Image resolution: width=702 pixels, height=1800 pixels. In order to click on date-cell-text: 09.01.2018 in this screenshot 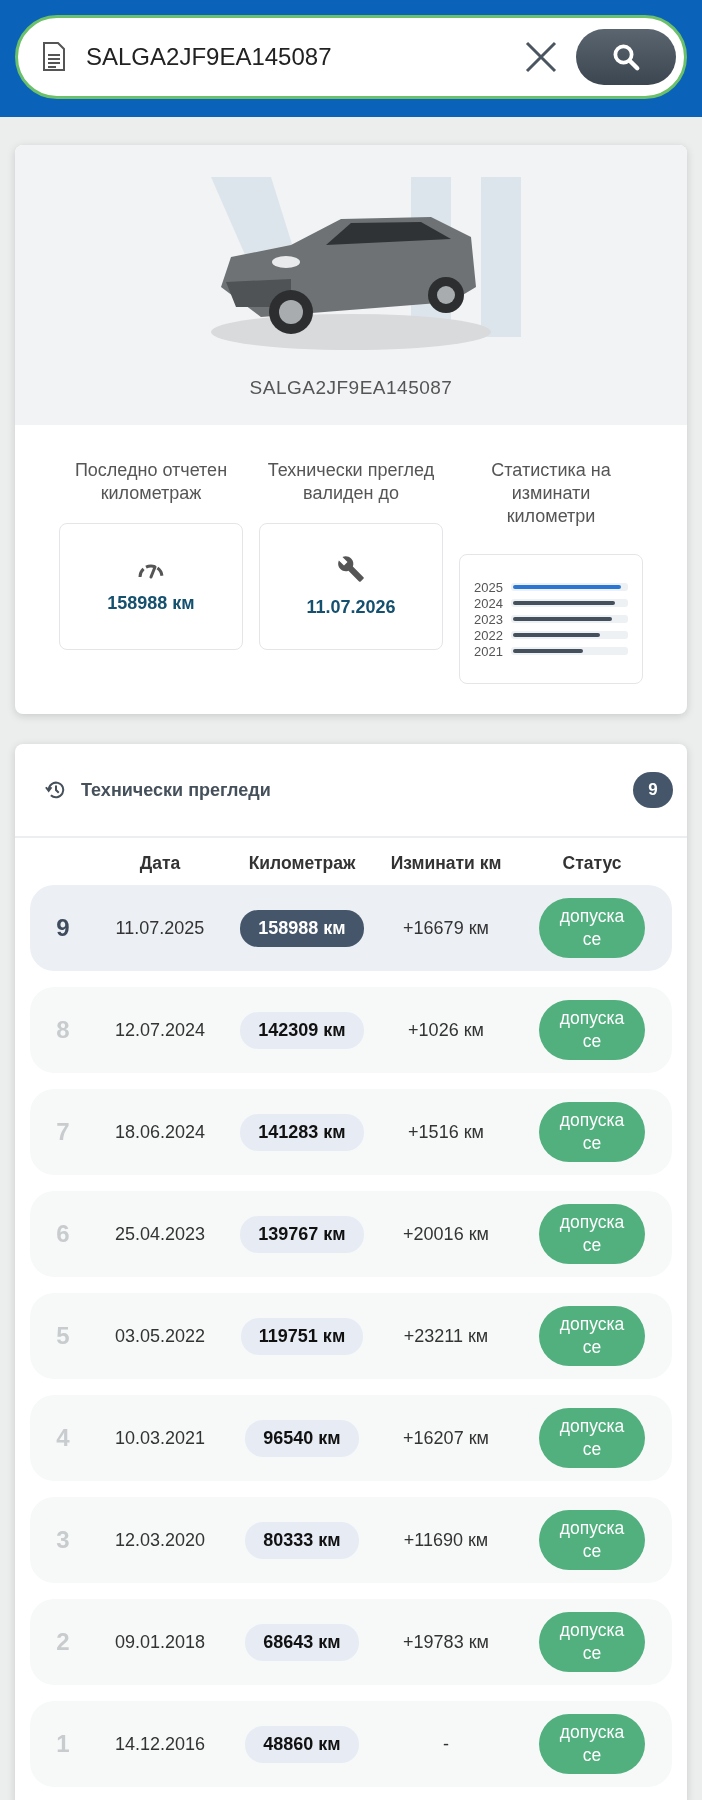, I will do `click(160, 1642)`.